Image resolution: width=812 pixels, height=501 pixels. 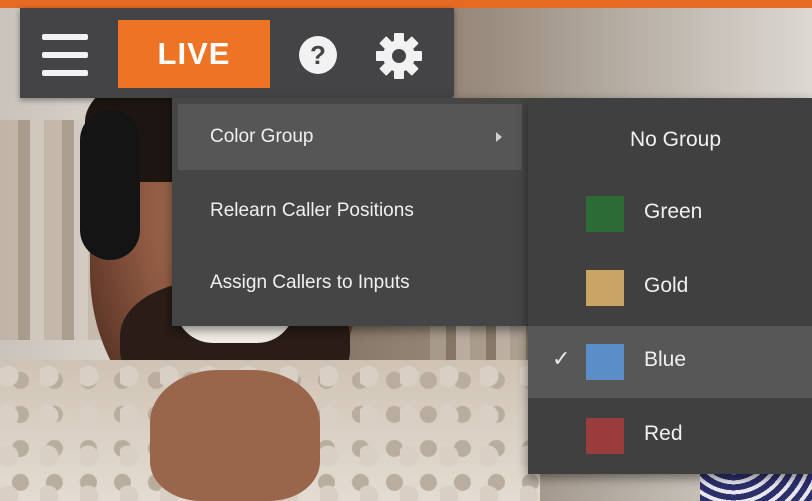 What do you see at coordinates (310, 282) in the screenshot?
I see `menu-item-label: Assign Callers to Inputs` at bounding box center [310, 282].